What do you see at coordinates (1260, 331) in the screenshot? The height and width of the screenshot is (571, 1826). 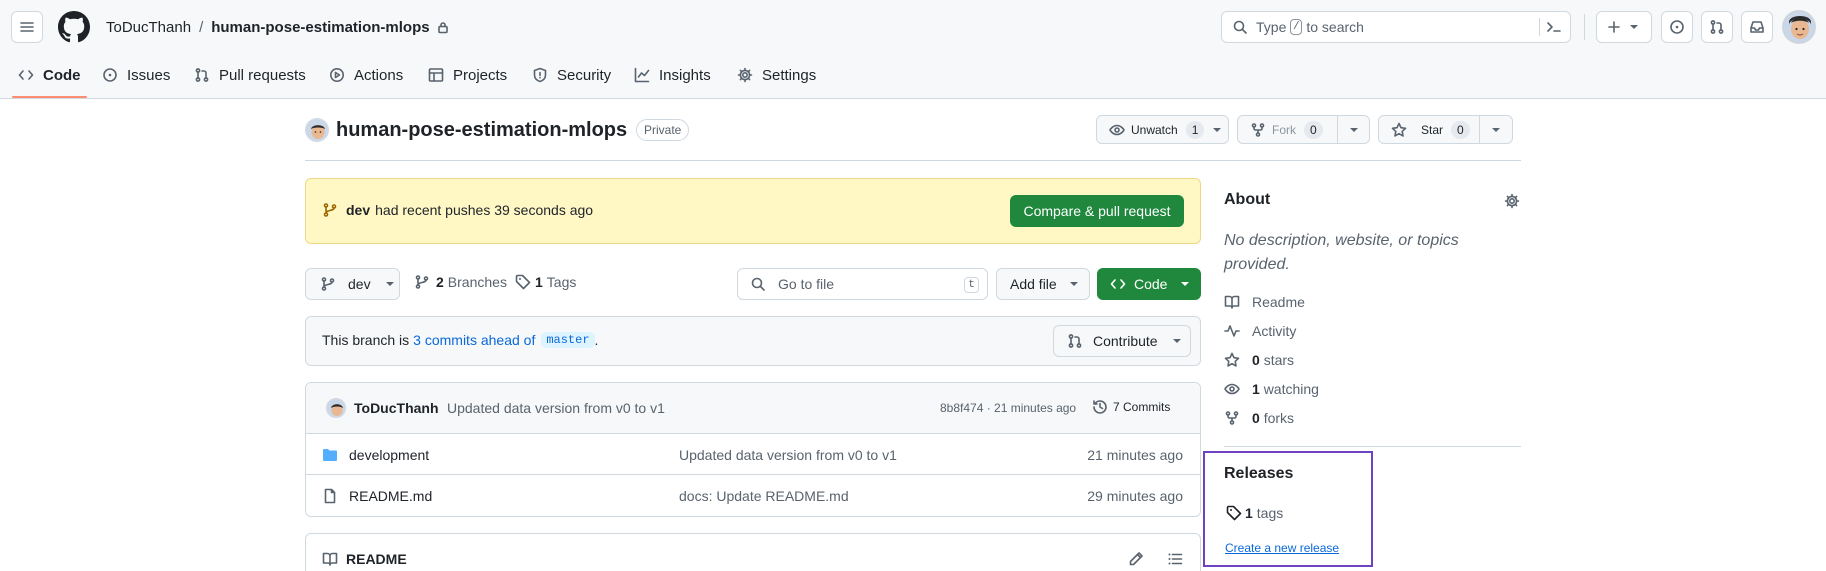 I see `about-activity-link: Activity` at bounding box center [1260, 331].